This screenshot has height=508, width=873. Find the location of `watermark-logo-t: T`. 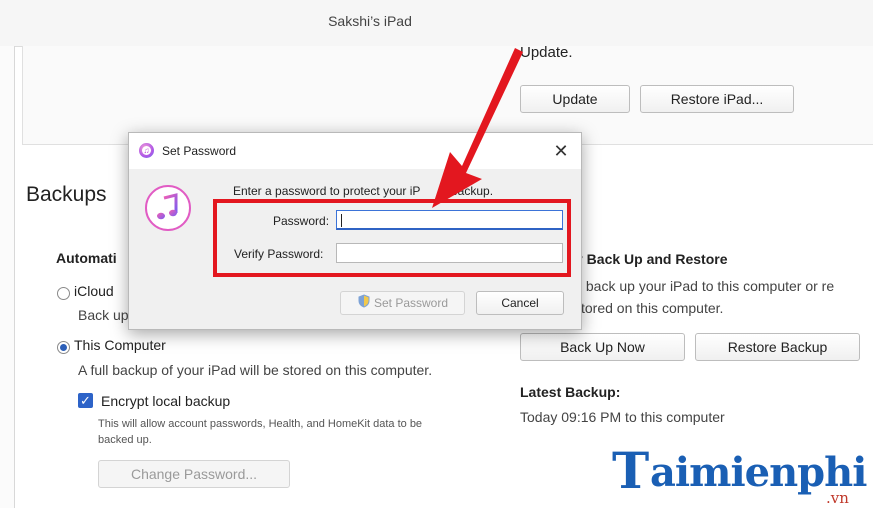

watermark-logo-t: T is located at coordinates (631, 470).